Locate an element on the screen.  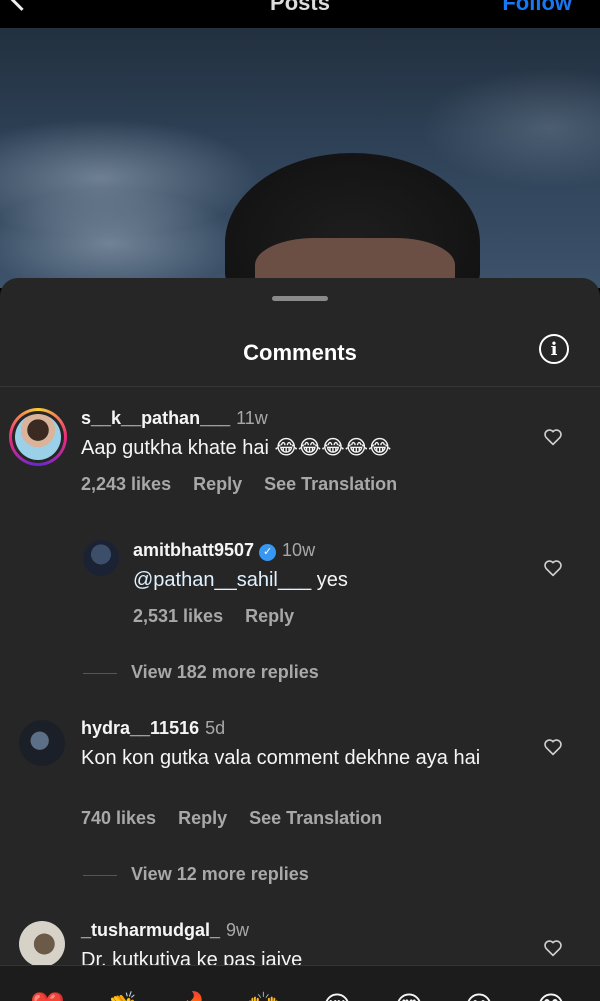
view-more-replies-button: View 12 more replies is located at coordinates (196, 874).